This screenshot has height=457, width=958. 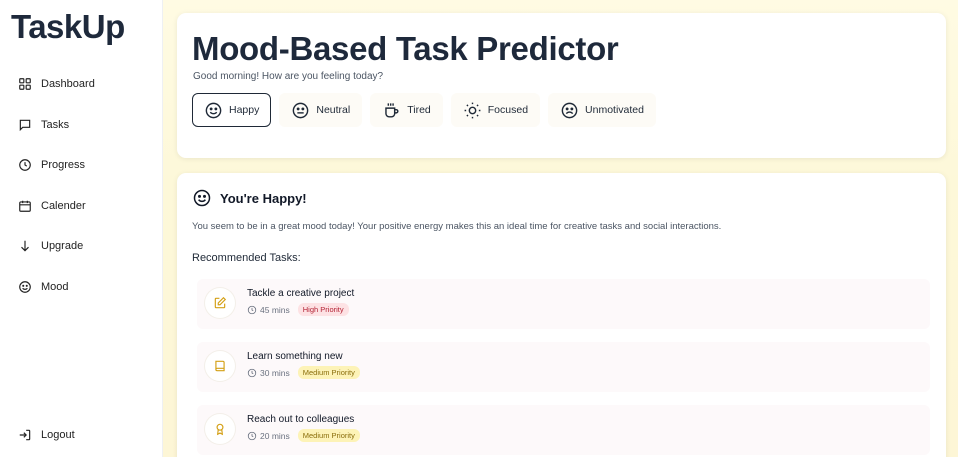 What do you see at coordinates (63, 206) in the screenshot?
I see `sidebar-item-label: Calender` at bounding box center [63, 206].